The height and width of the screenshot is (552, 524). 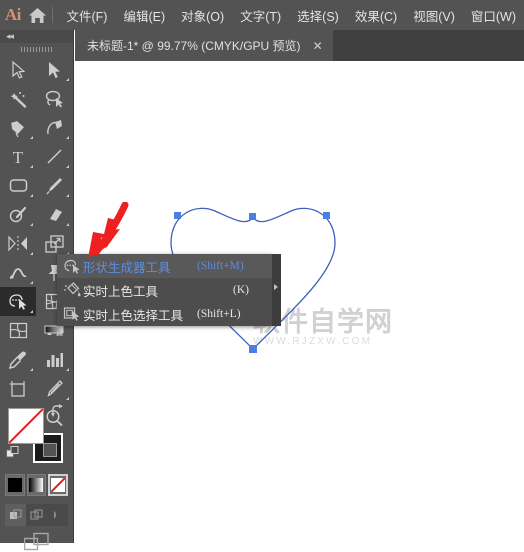 I want to click on tool-shape-builder, so click(x=18, y=301).